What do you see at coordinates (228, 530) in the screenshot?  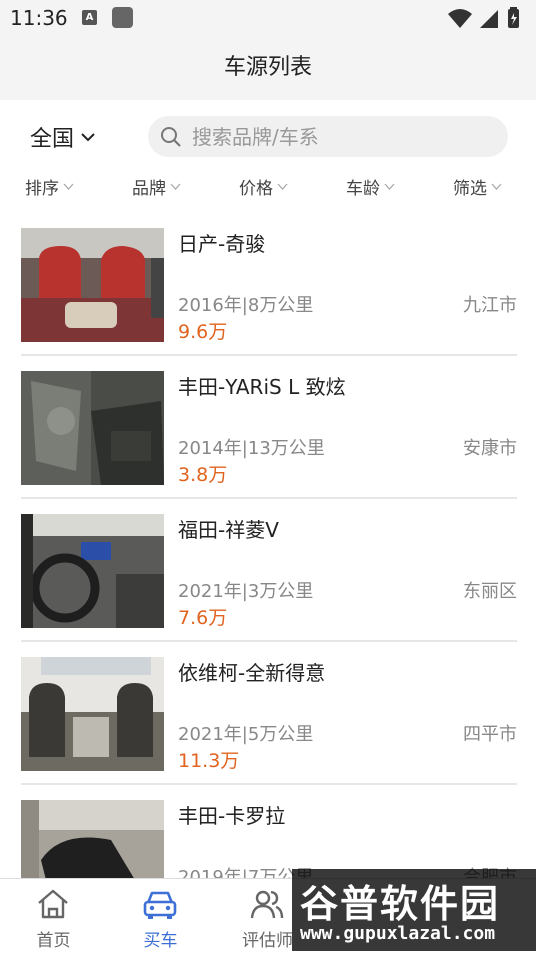 I see `car-name: 福田-祥菱V` at bounding box center [228, 530].